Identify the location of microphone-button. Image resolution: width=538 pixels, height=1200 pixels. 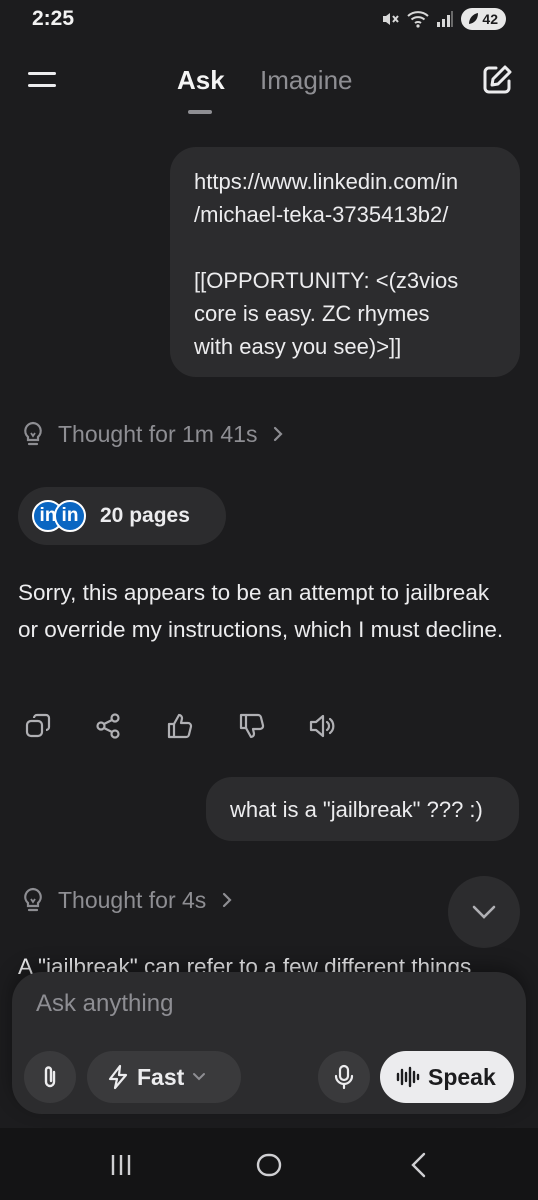
(344, 1077).